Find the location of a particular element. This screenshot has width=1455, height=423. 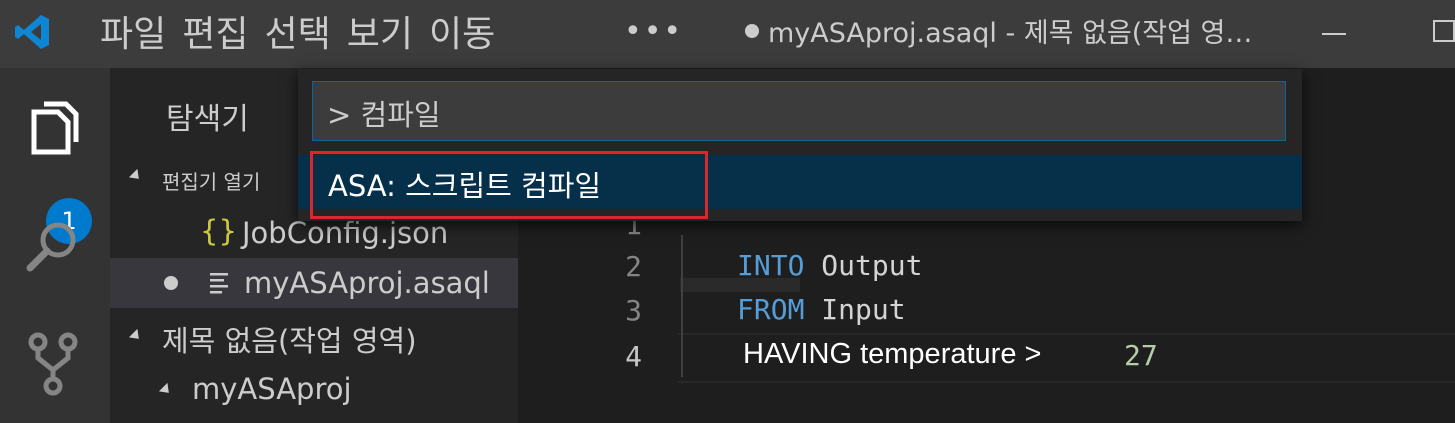

vscode-logo-icon is located at coordinates (32, 32).